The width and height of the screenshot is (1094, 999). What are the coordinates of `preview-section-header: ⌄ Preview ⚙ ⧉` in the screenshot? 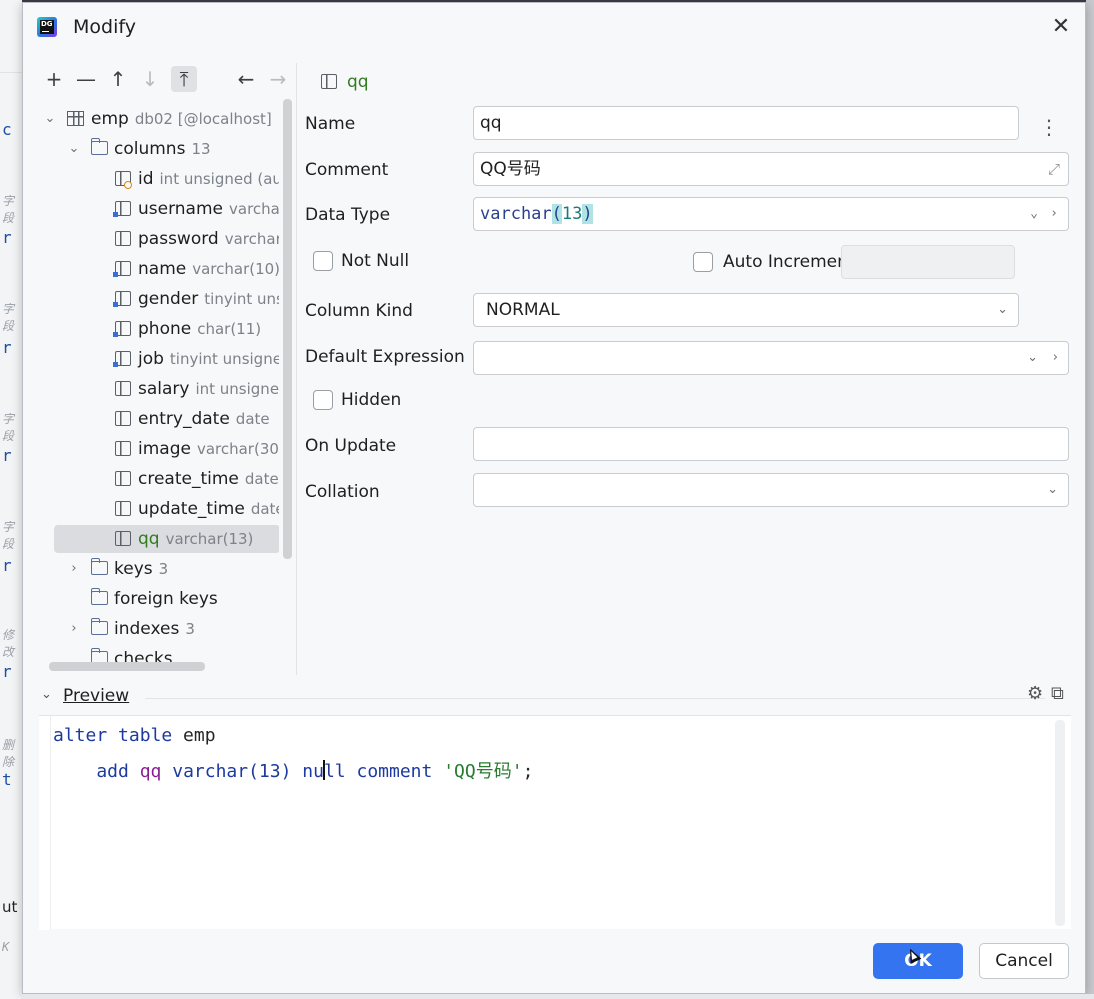 It's located at (554, 698).